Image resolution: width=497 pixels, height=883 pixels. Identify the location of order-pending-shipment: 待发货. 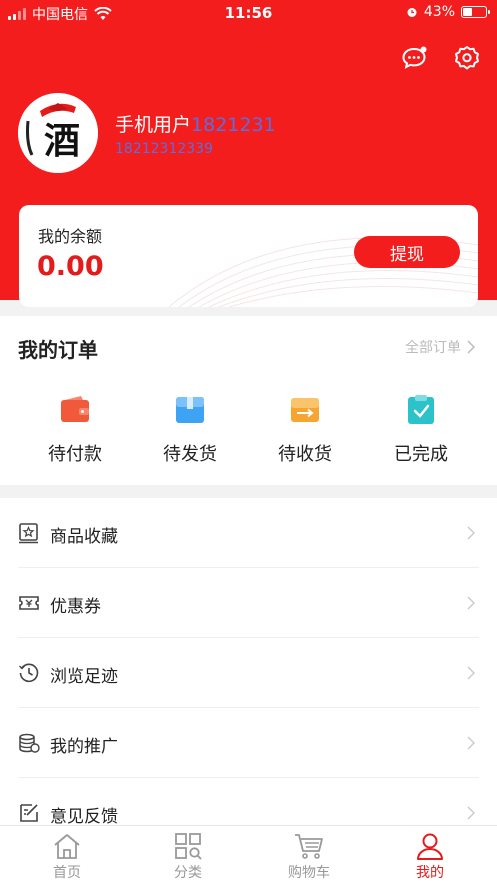
(190, 430).